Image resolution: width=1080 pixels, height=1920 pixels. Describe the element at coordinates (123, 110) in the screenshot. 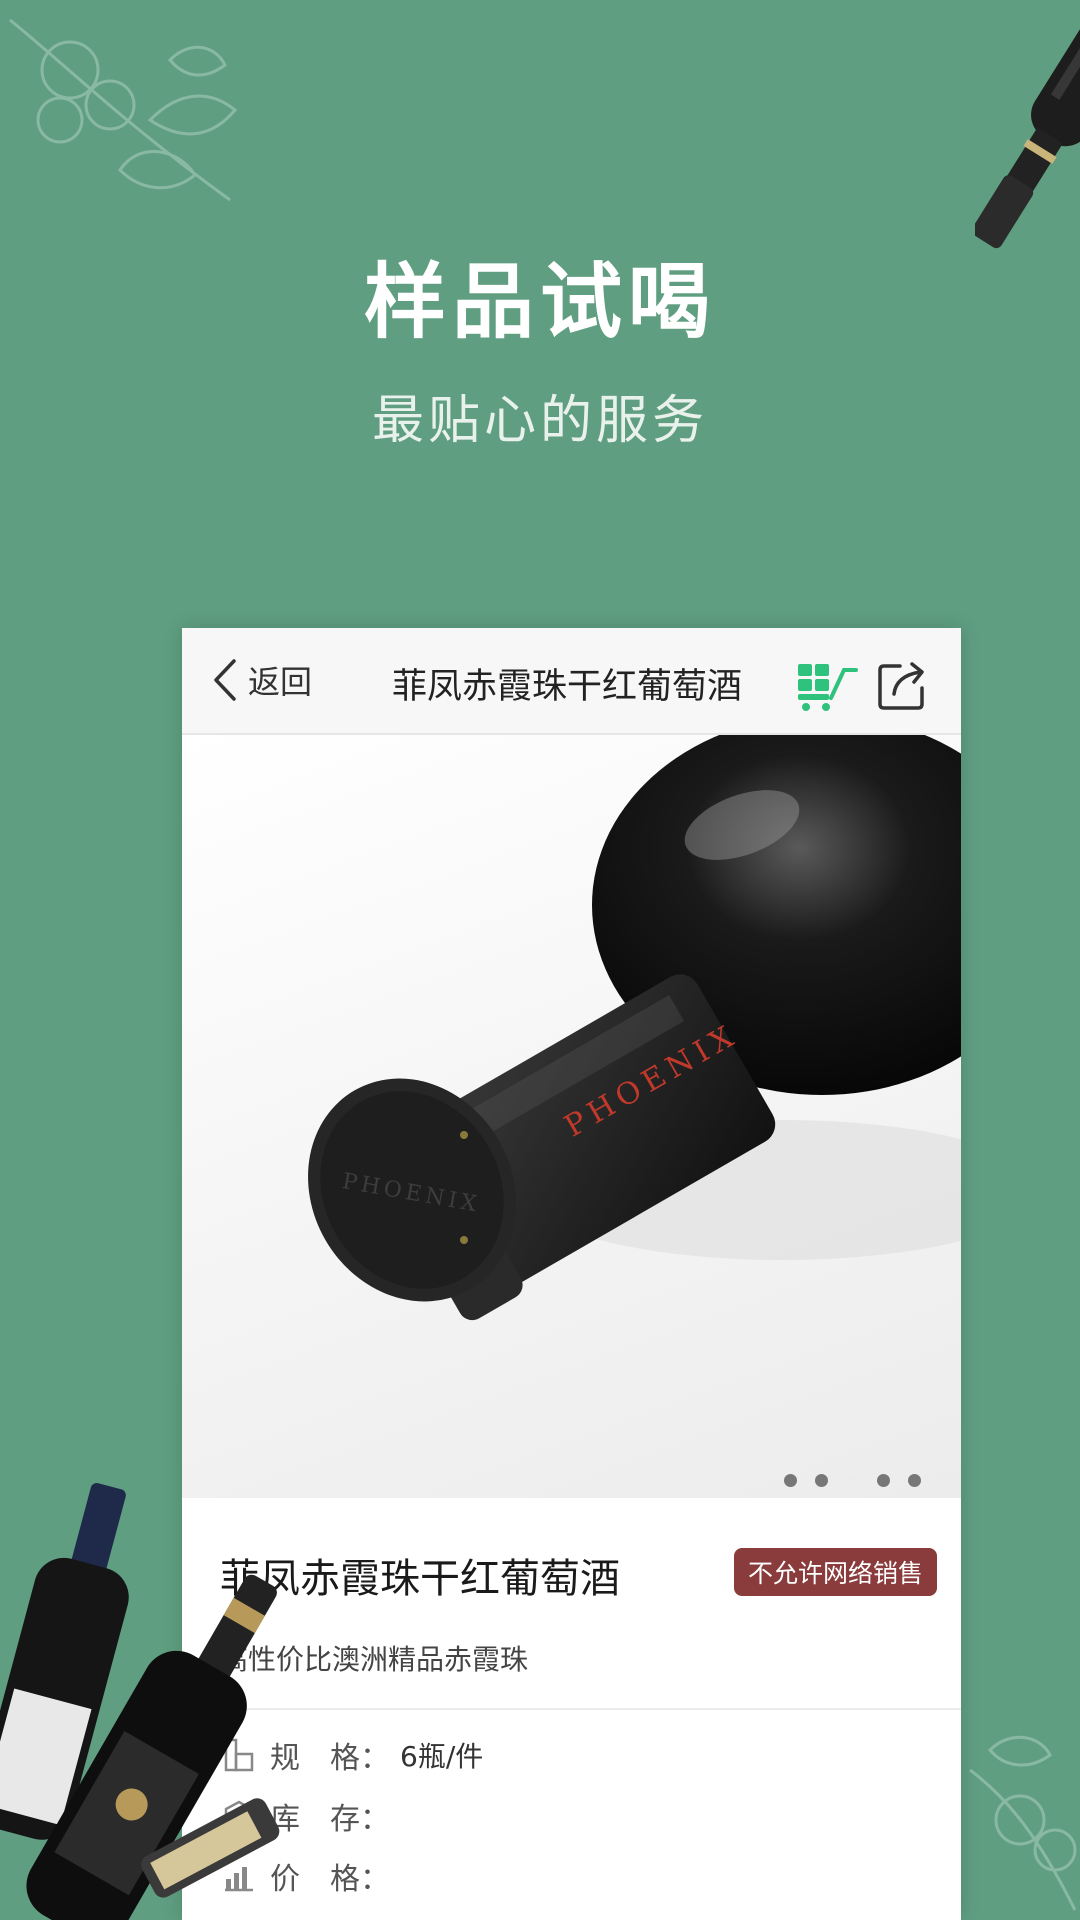

I see `leaf-decoration-top-left` at that location.